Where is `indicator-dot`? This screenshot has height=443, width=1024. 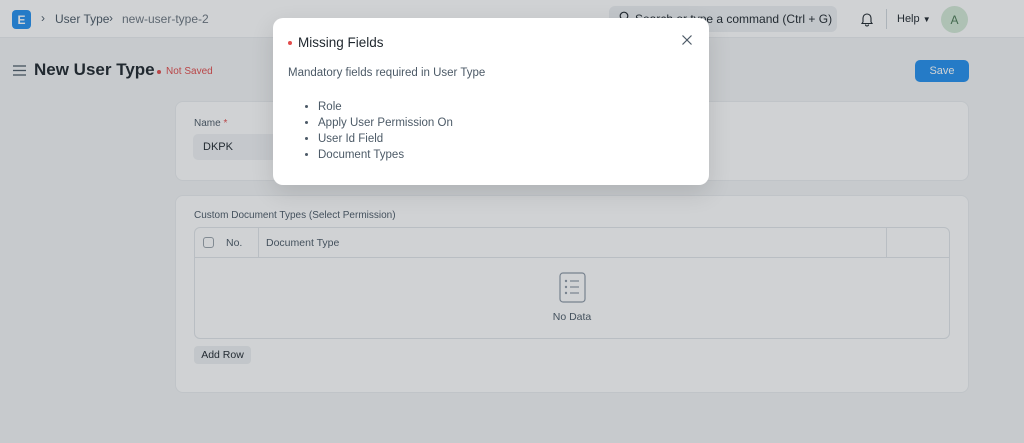 indicator-dot is located at coordinates (290, 42).